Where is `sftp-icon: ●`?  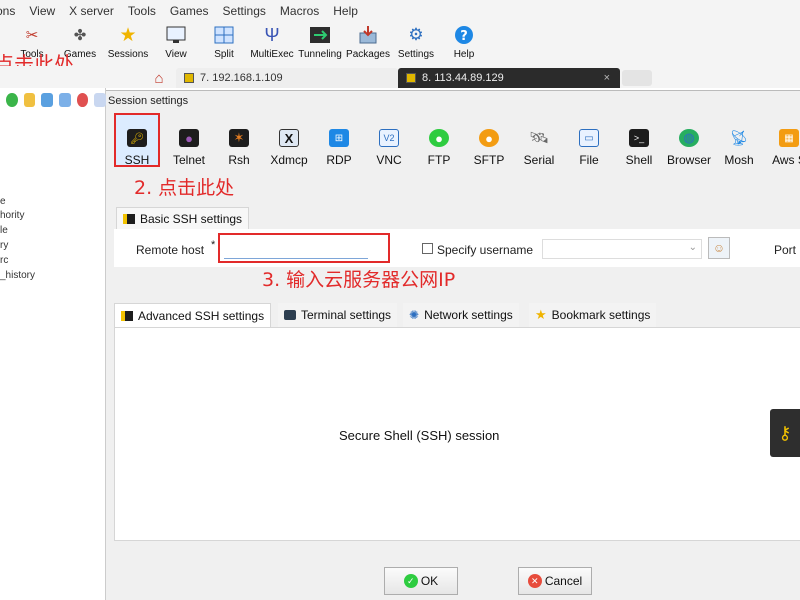 sftp-icon: ● is located at coordinates (489, 138).